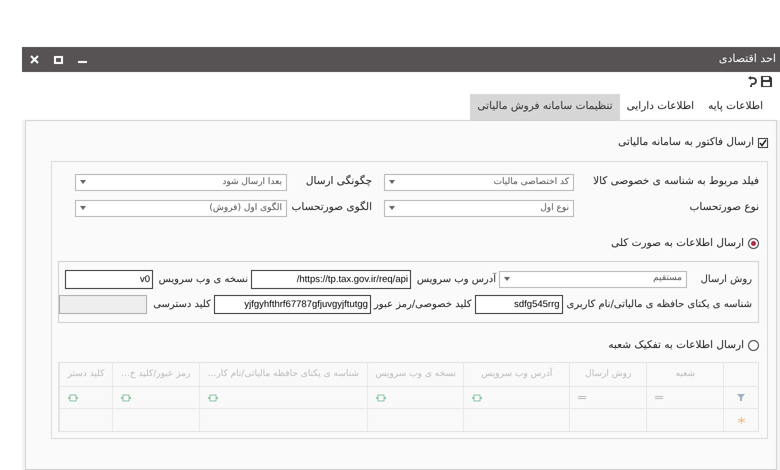 The image size is (780, 470). I want to click on field-label: شناسه ی یکتای حافظه ی مالیاتی/نام کاربری, so click(659, 305).